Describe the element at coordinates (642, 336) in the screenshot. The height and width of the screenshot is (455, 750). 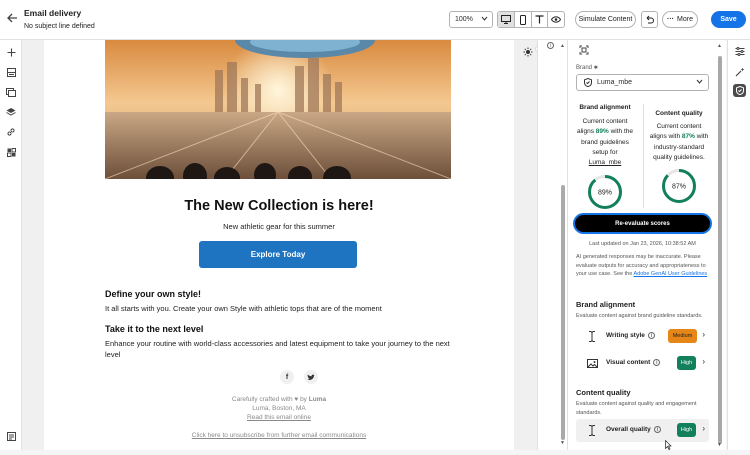
I see `writing-style-row: Writing style i Medium ›` at that location.